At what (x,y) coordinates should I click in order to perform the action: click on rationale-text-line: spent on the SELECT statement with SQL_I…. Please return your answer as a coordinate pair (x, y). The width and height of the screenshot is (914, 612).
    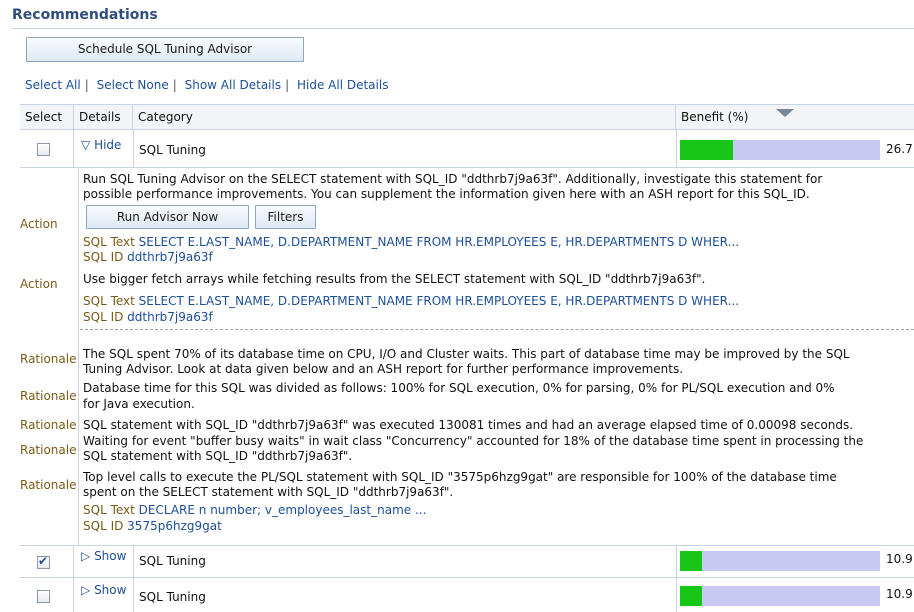
    Looking at the image, I should click on (268, 492).